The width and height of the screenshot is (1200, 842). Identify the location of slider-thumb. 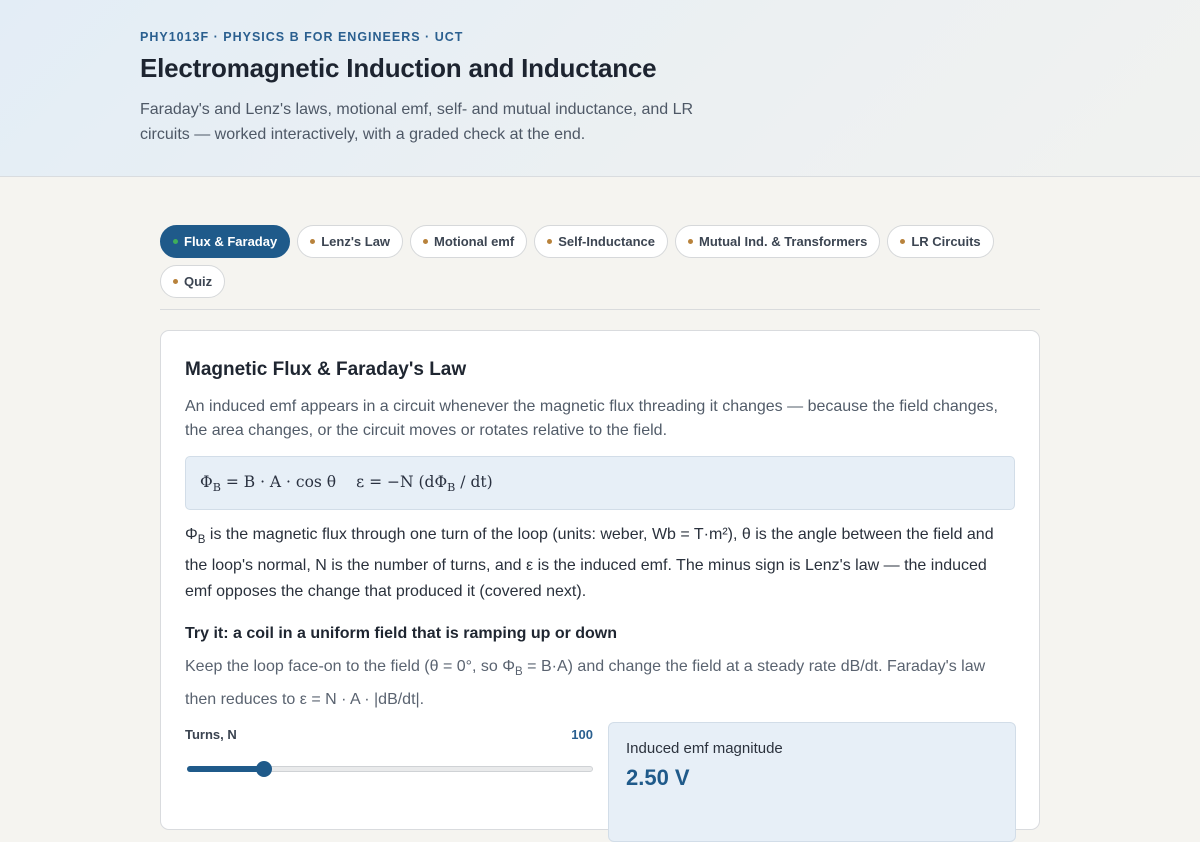
(263, 769).